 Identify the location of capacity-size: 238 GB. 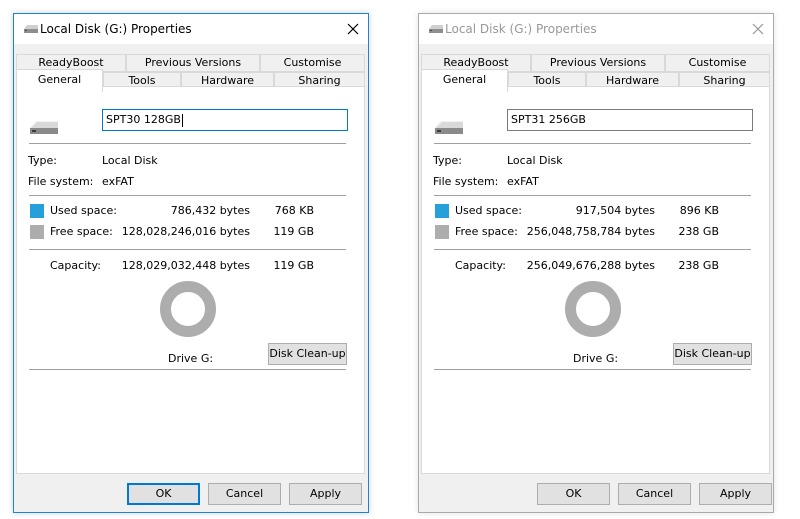
(698, 265).